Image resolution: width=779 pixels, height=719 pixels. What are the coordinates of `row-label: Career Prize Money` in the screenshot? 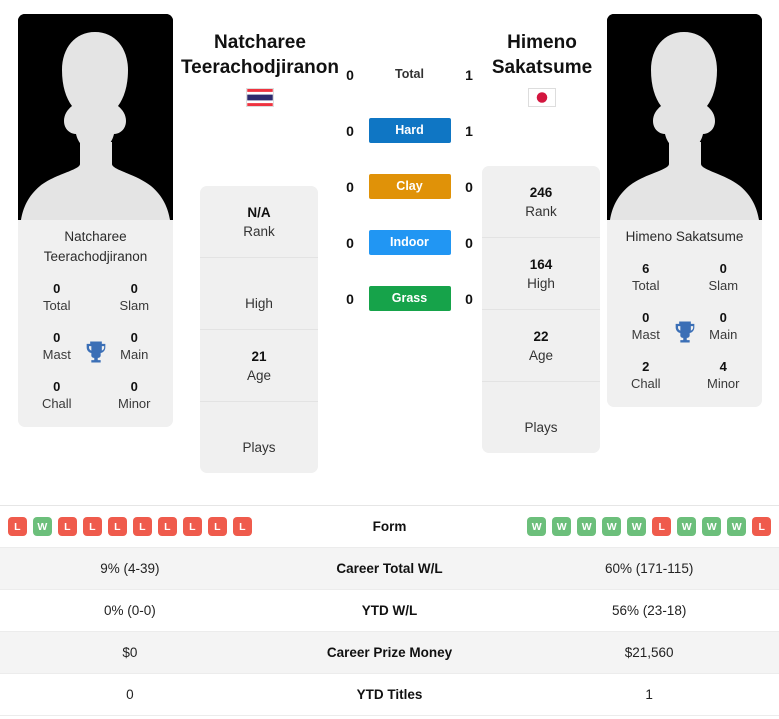 It's located at (389, 652).